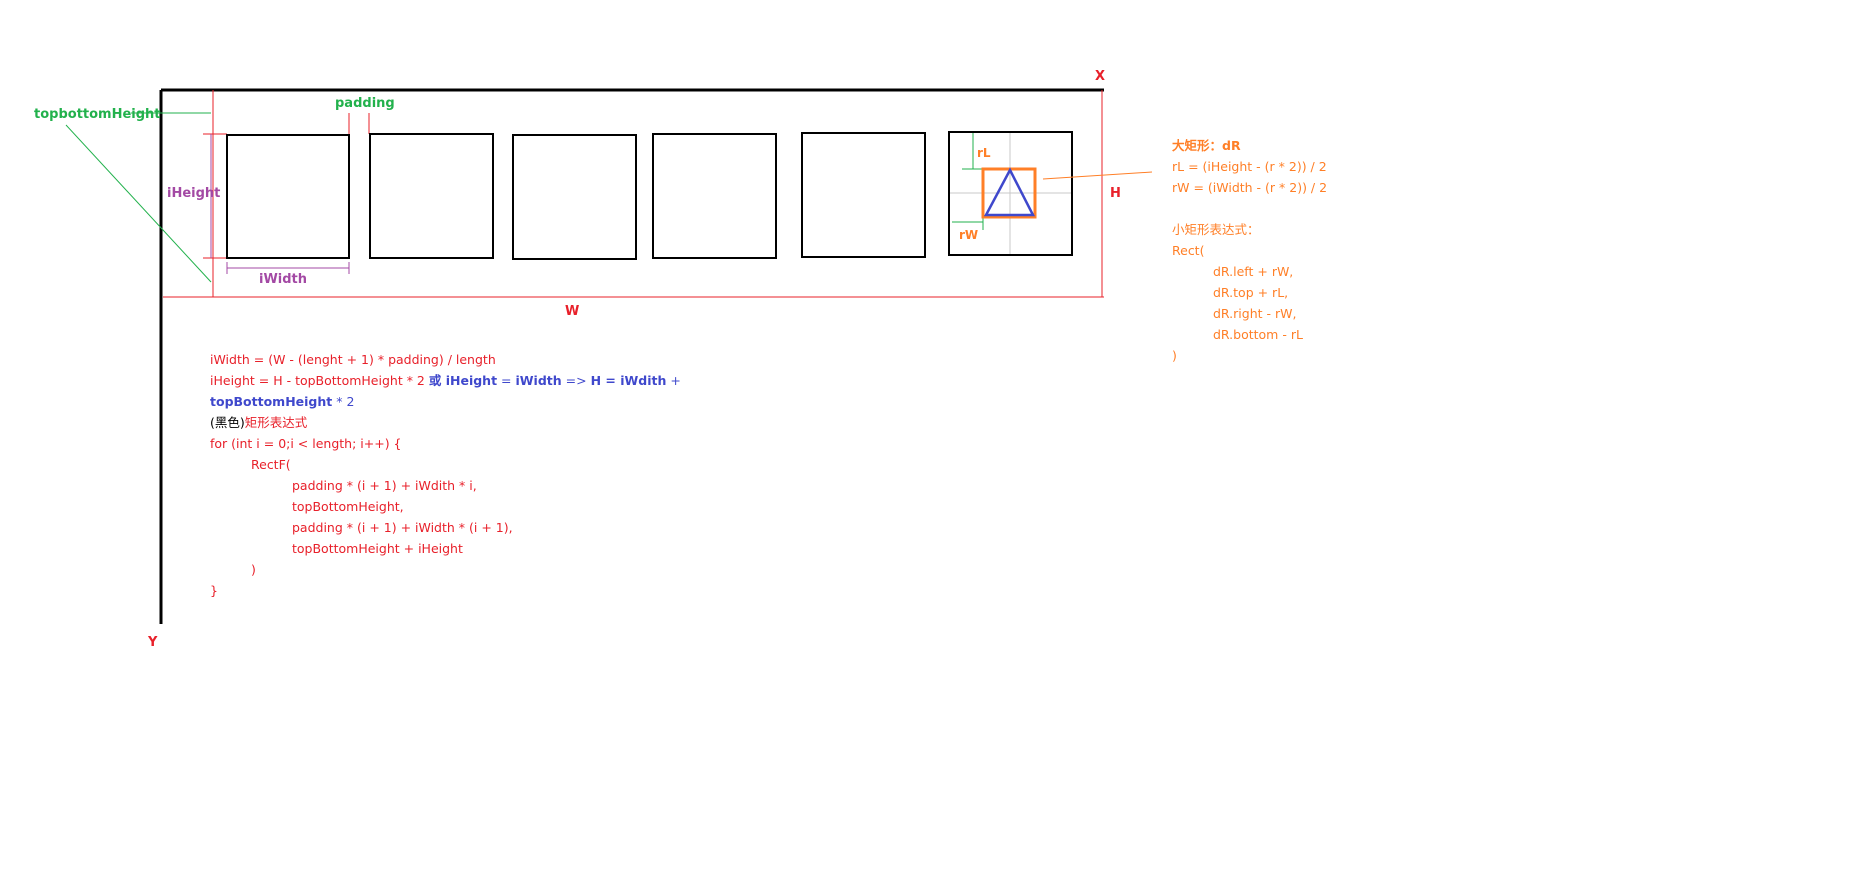  What do you see at coordinates (283, 279) in the screenshot?
I see `iwidth-label: iWidth` at bounding box center [283, 279].